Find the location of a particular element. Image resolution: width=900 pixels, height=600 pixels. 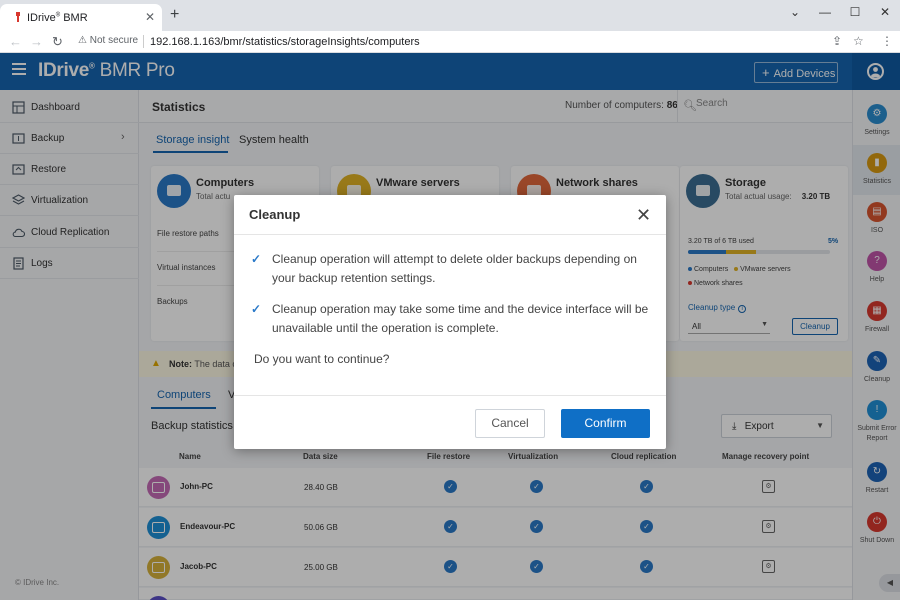

dialog-question: Do you want to continue? is located at coordinates (322, 359).